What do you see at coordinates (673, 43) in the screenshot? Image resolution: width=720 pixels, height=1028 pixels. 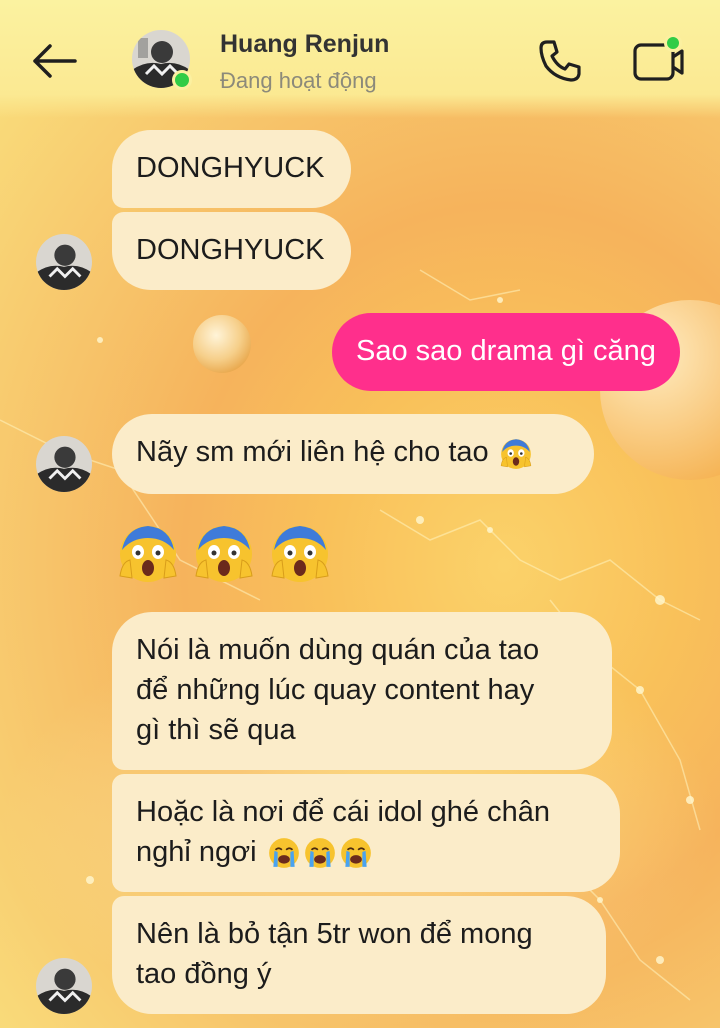 I see `video-online-indicator` at bounding box center [673, 43].